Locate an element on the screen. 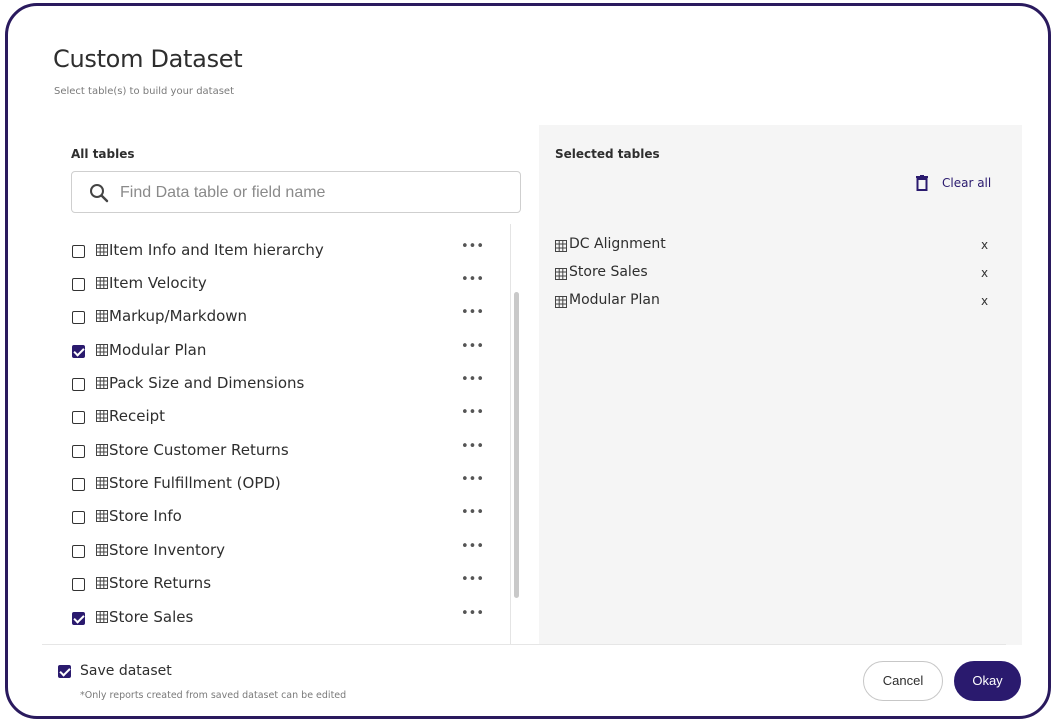 The image size is (1056, 721). list-item: Store Fulfillment (OPD) ••• is located at coordinates (268, 485).